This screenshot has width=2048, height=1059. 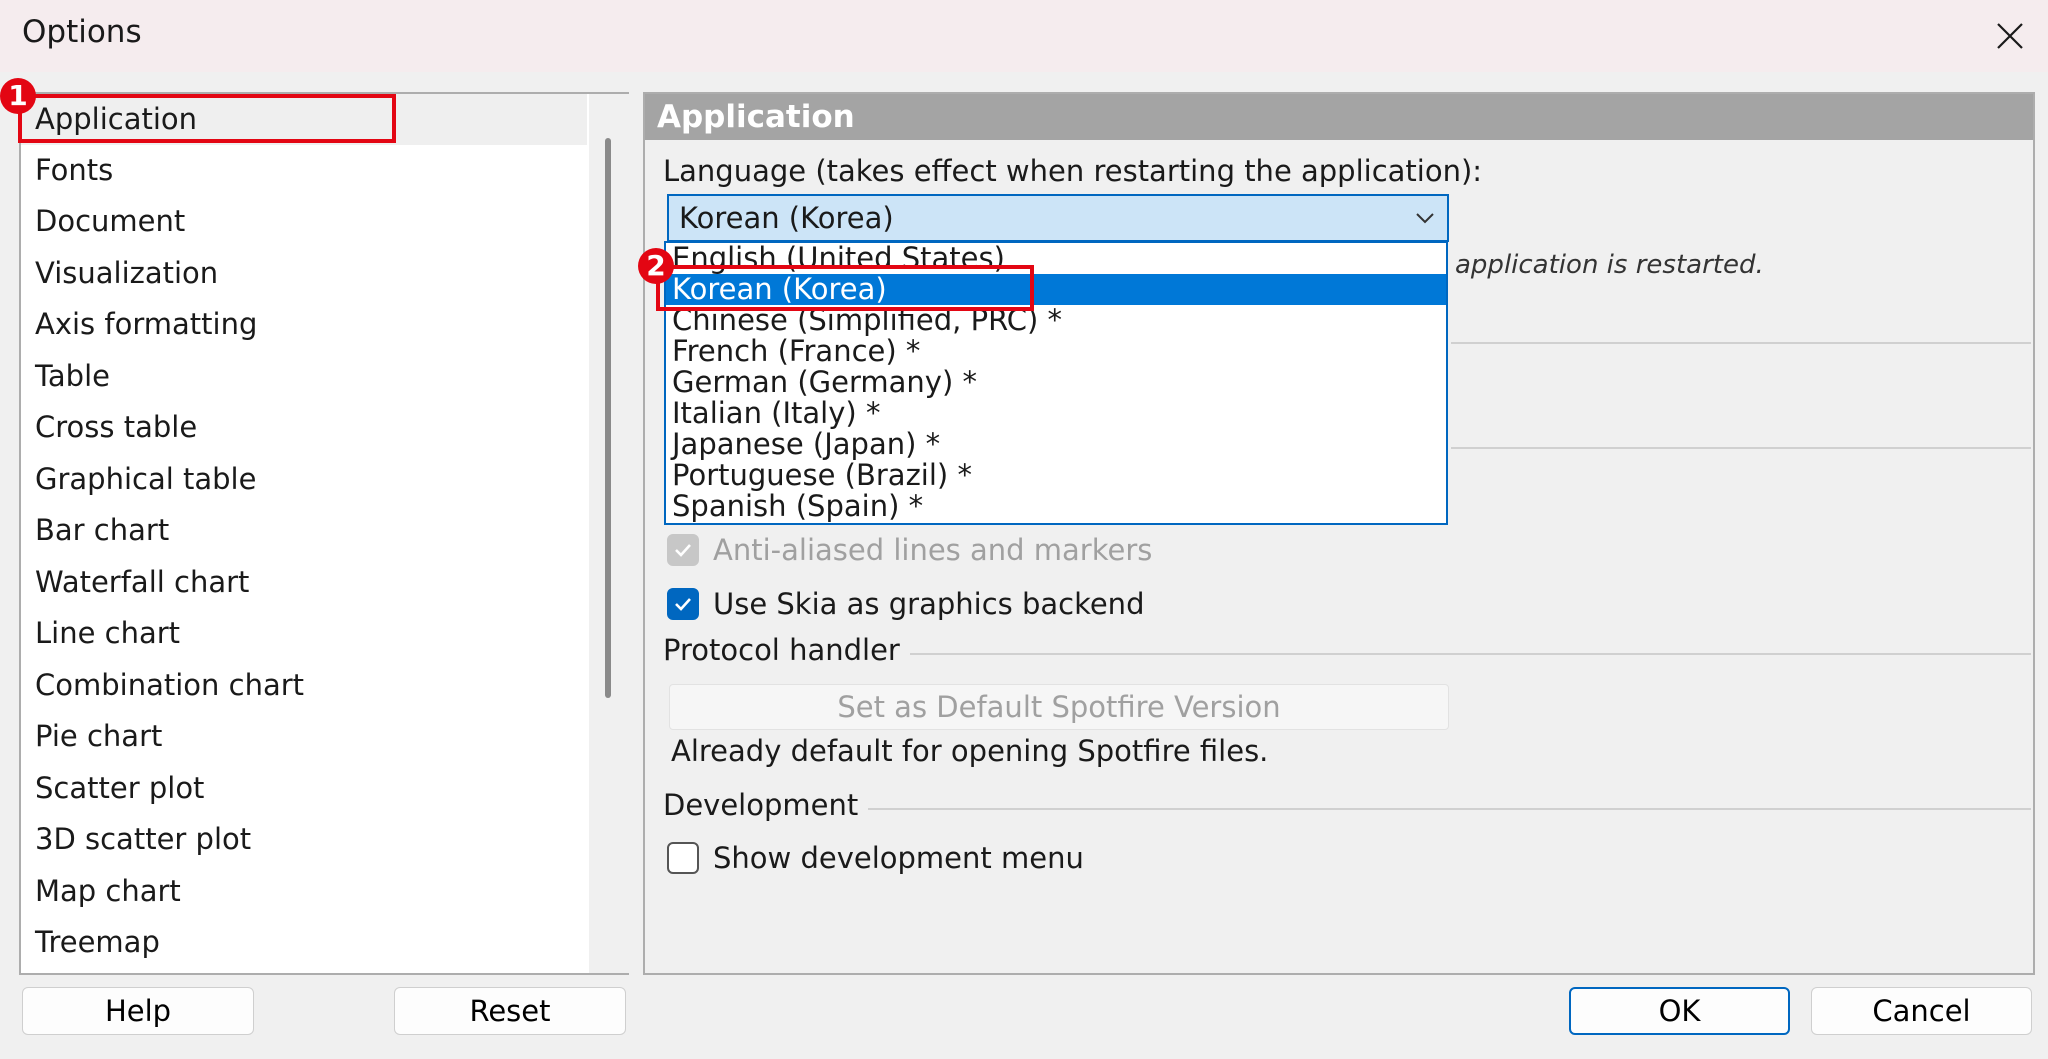 I want to click on antialias-checkbox, so click(x=683, y=550).